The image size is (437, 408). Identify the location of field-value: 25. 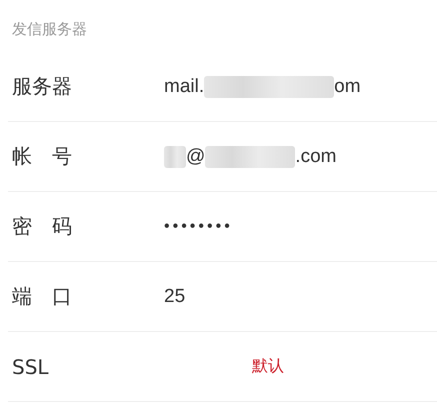
(175, 297).